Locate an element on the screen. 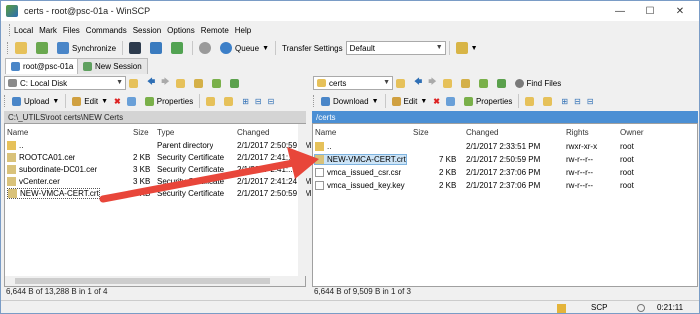  annotation-arrow is located at coordinates (209, 175).